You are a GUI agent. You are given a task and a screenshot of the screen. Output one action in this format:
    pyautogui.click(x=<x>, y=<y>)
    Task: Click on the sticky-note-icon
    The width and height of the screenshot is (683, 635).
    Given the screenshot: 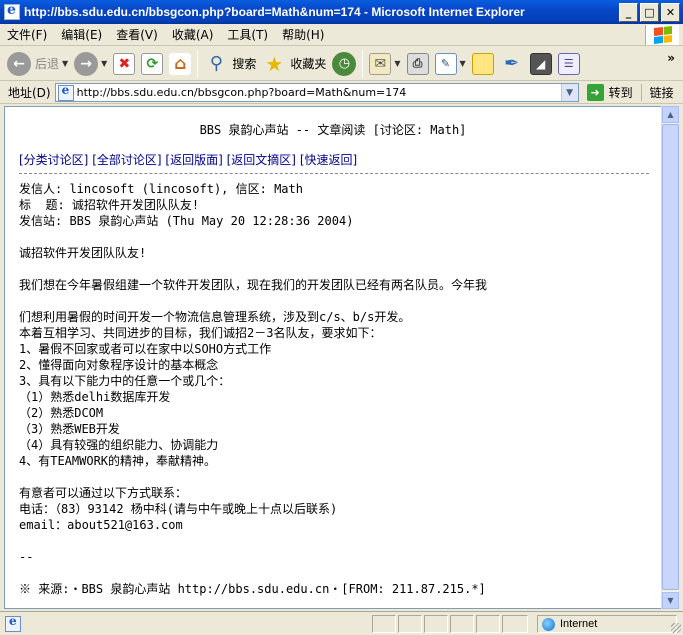 What is the action you would take?
    pyautogui.click(x=482, y=63)
    